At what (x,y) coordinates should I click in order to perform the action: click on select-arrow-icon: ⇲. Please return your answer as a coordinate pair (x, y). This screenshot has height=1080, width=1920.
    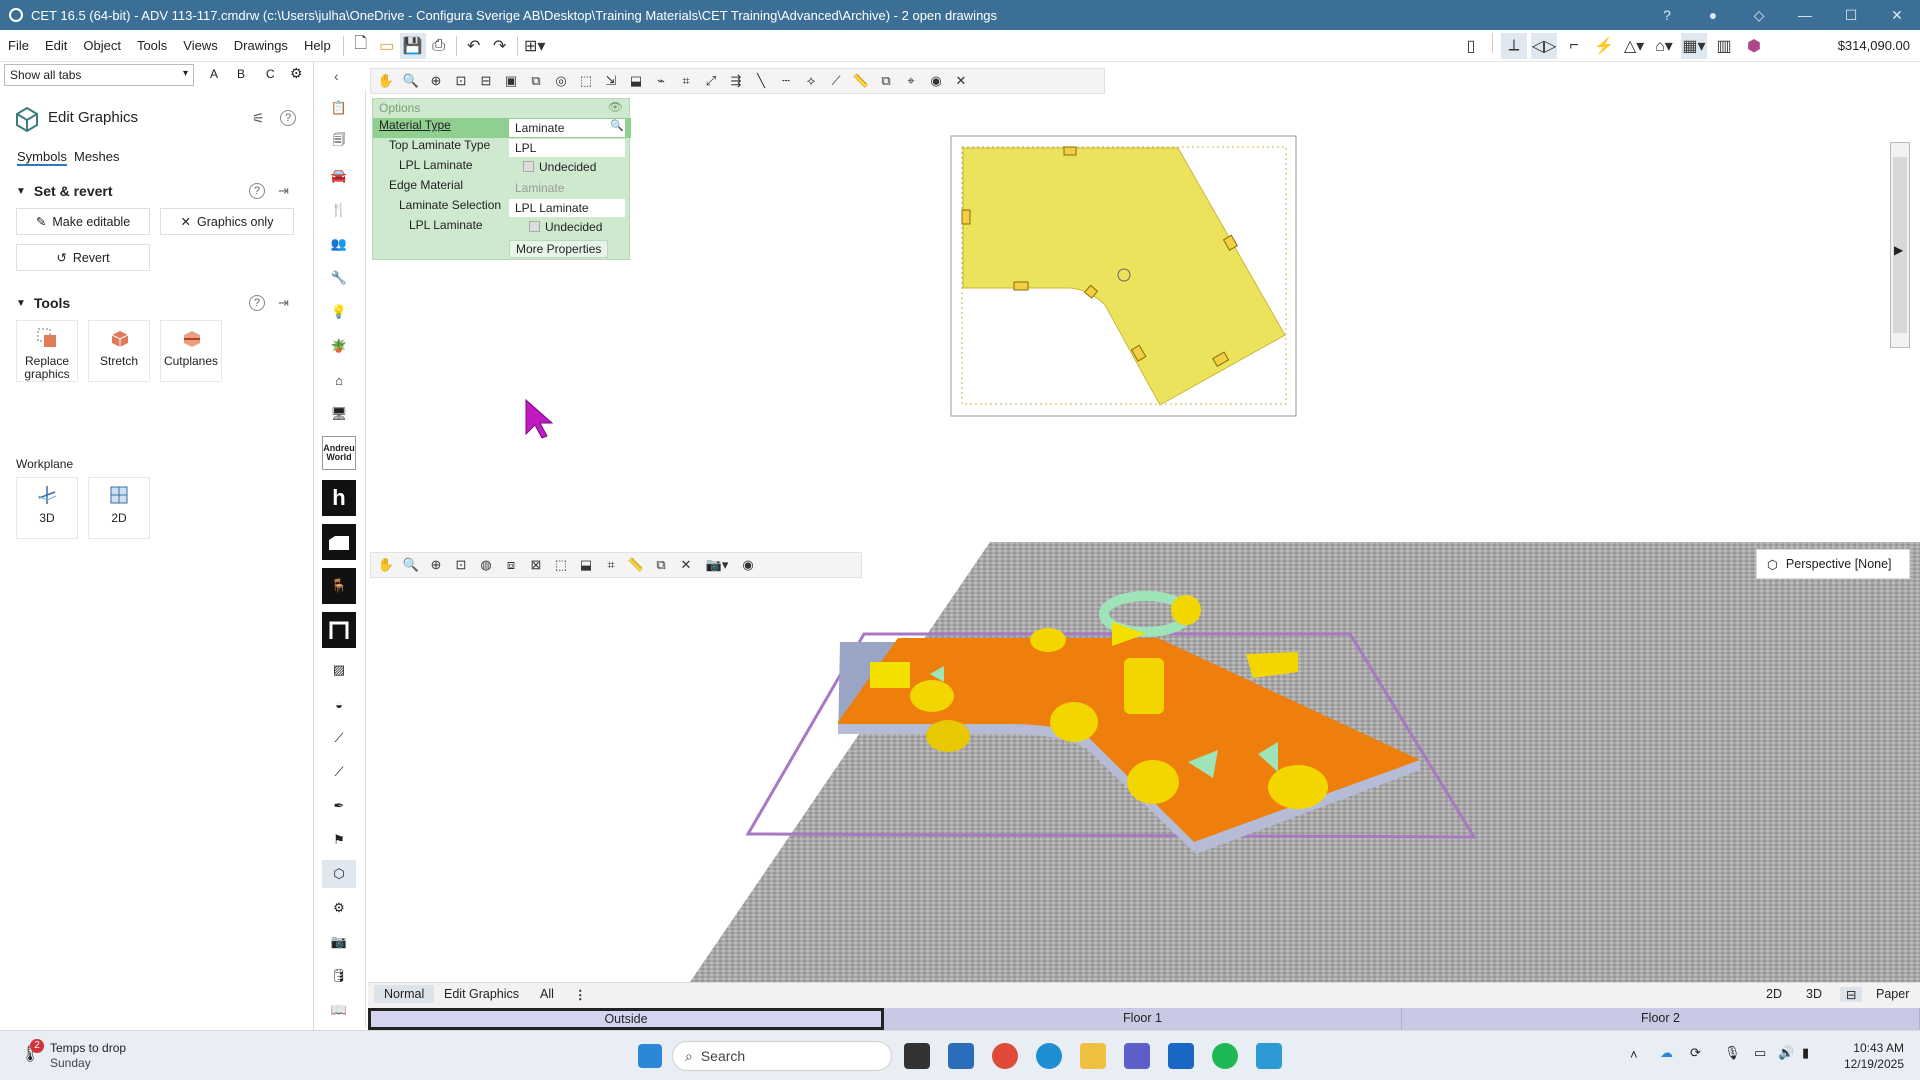
    Looking at the image, I should click on (611, 81).